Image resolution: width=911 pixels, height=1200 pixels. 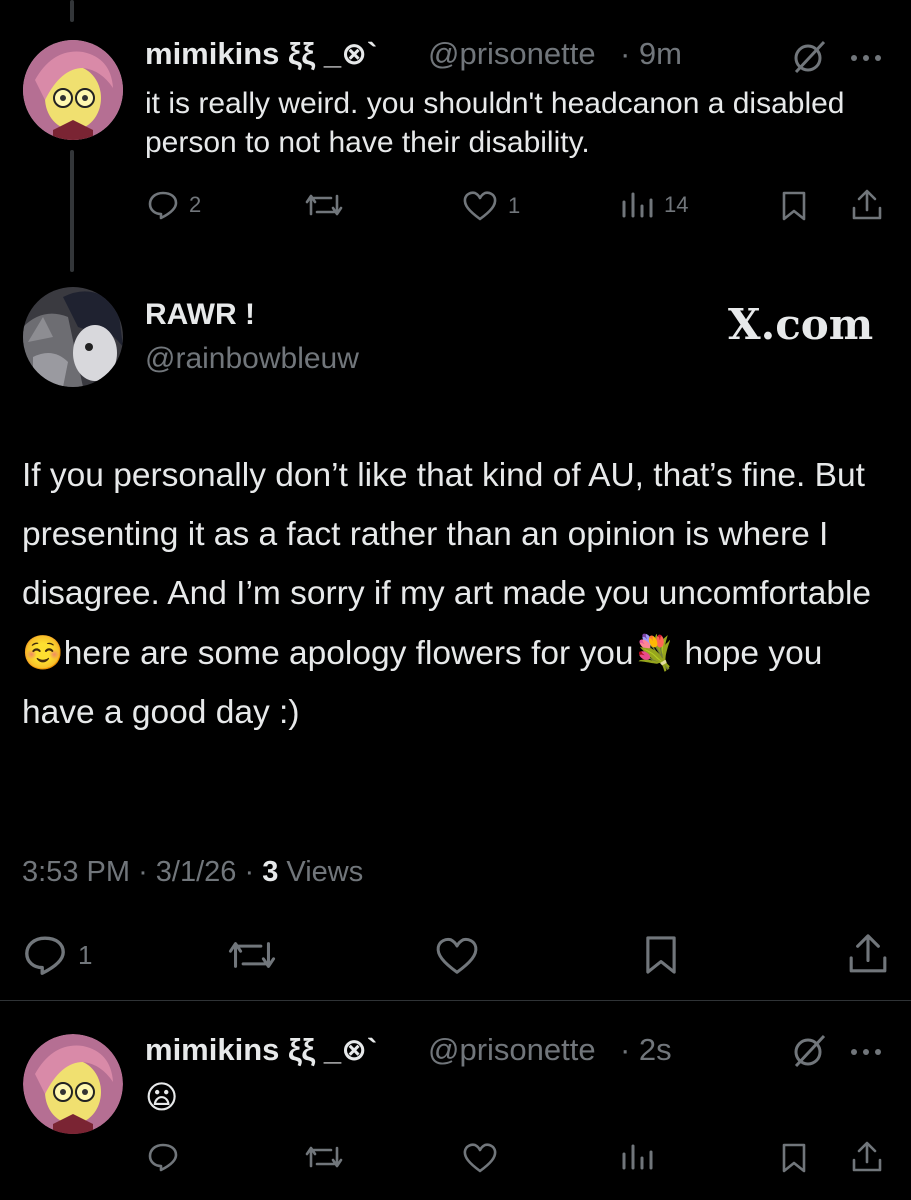 I want to click on reply-button, so click(x=163, y=1157).